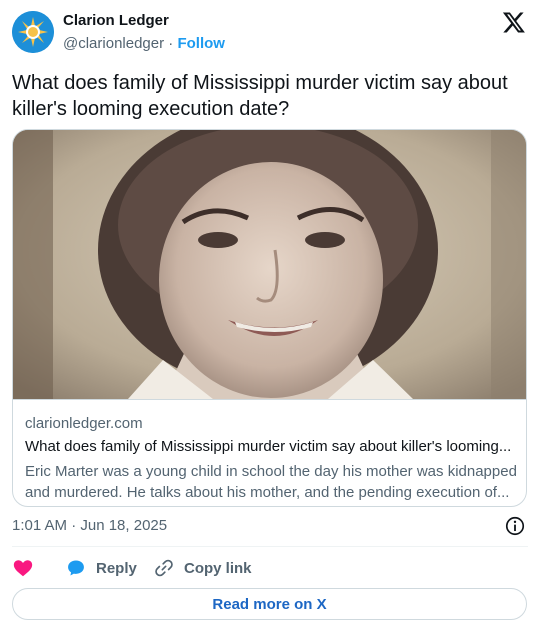  I want to click on author-handle-line: @clarionledger · Follow, so click(144, 43).